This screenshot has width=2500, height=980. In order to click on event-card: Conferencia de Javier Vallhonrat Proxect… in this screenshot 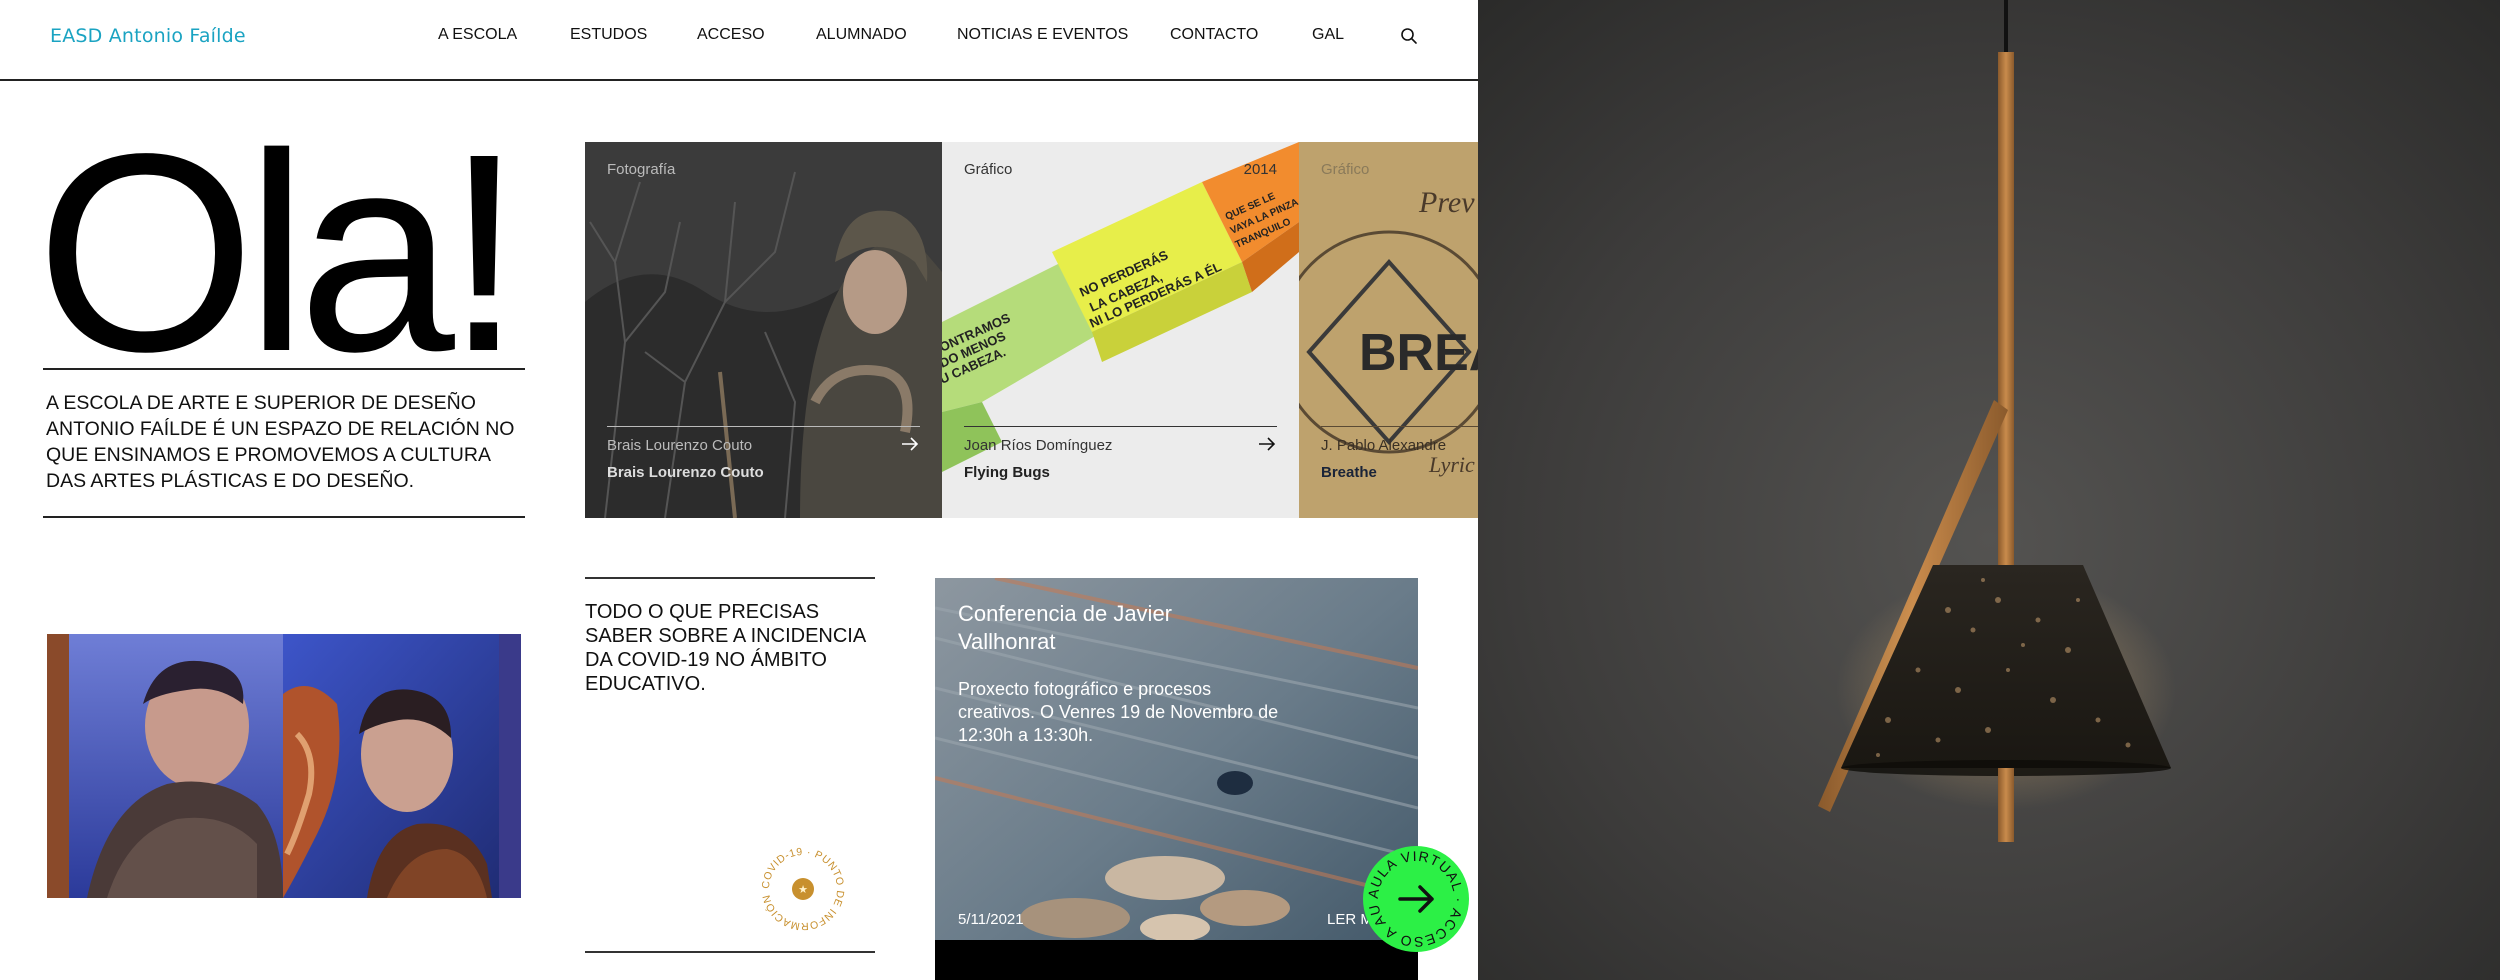, I will do `click(1176, 779)`.